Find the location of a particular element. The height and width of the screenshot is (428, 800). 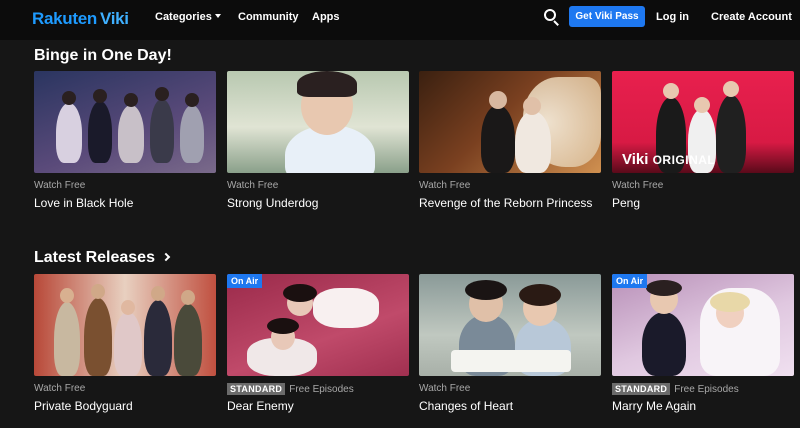

show-card-strong-underdog: Watch Free Strong Underdog is located at coordinates (318, 140).